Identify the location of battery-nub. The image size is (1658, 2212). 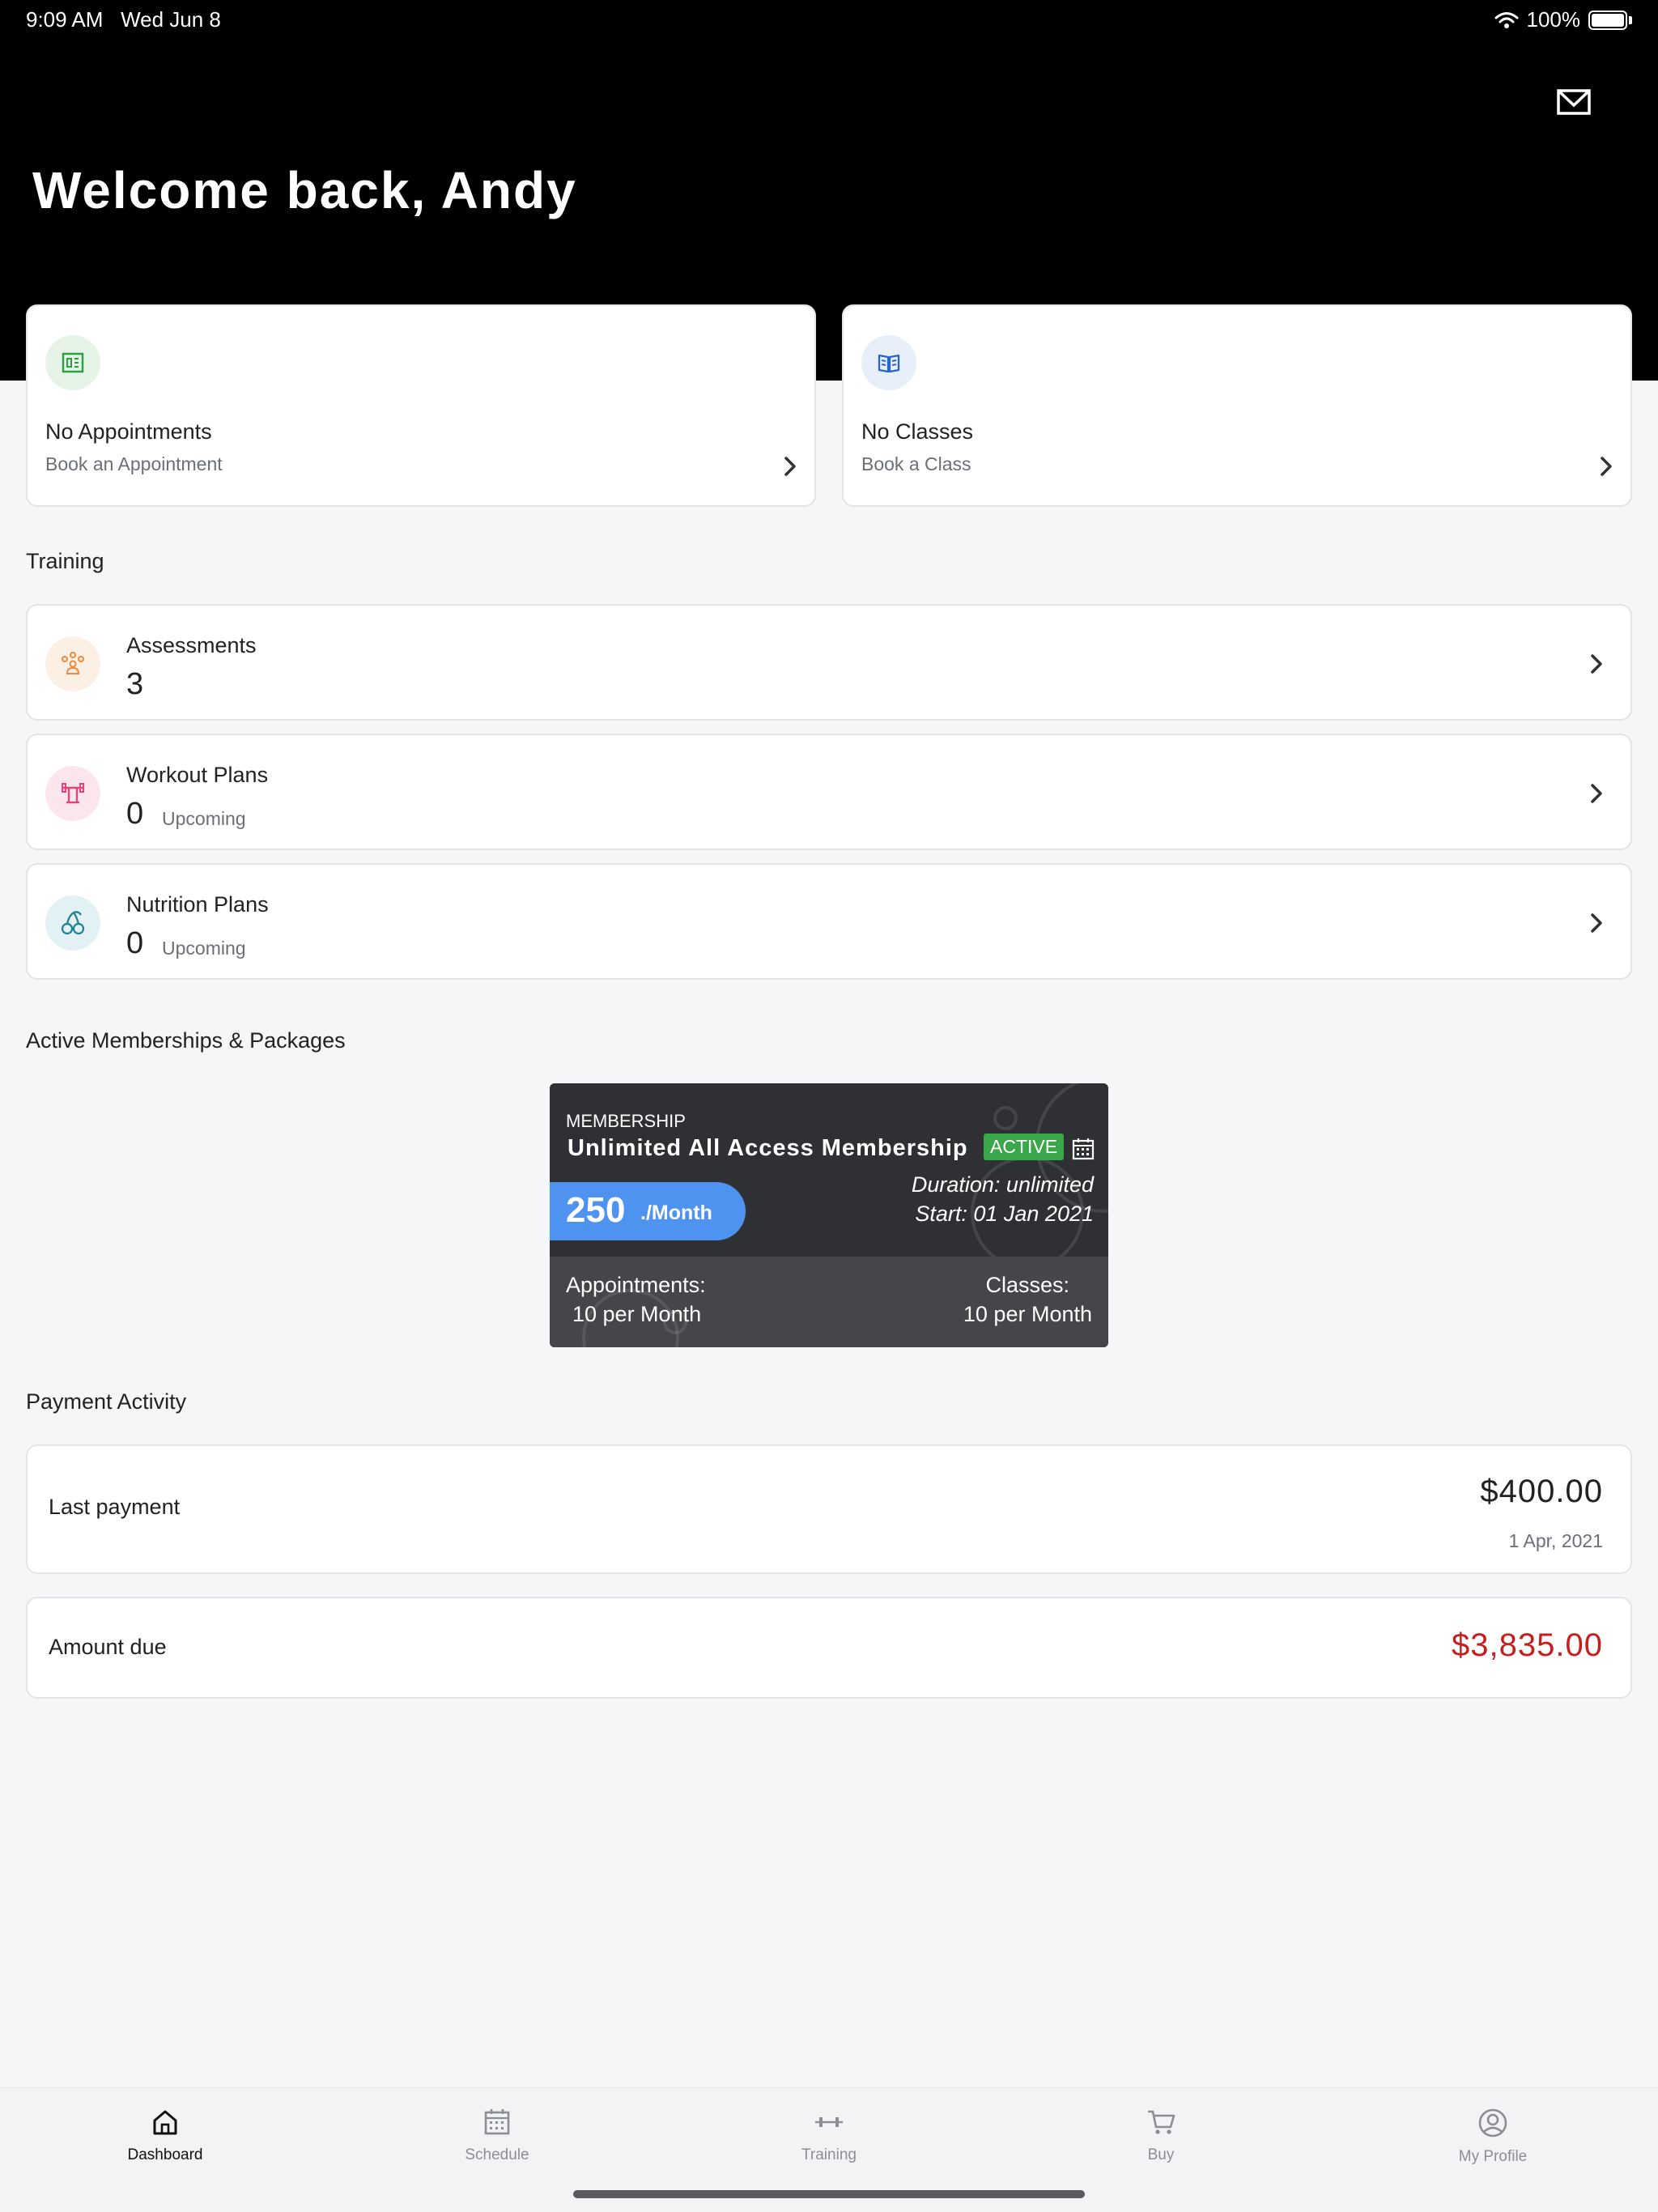
(1630, 19).